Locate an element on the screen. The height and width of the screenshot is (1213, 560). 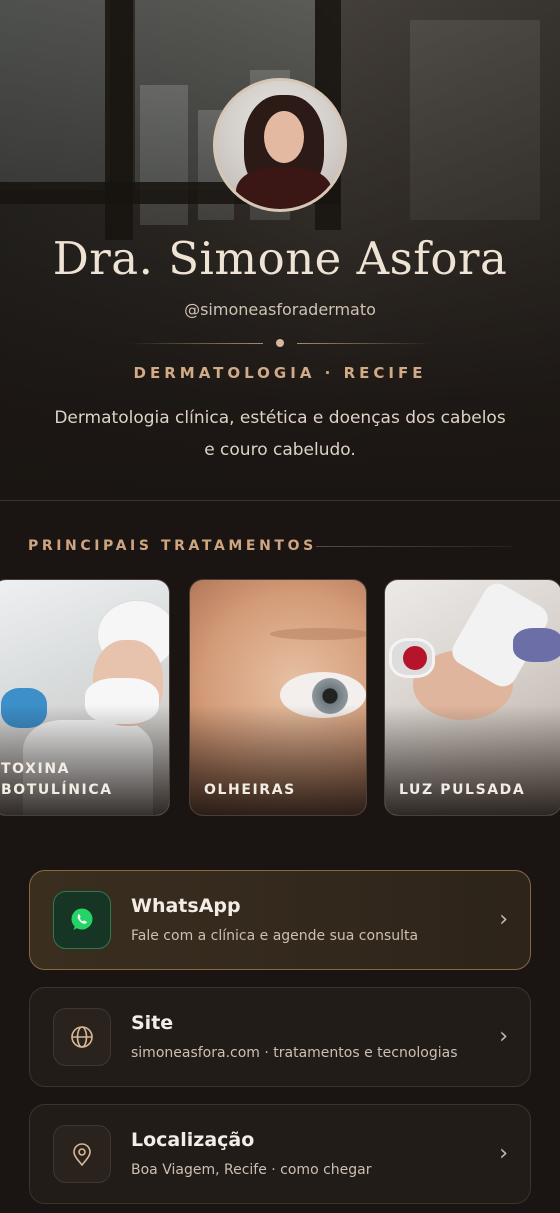
profile-handle: @simoneasforadermato is located at coordinates (280, 309).